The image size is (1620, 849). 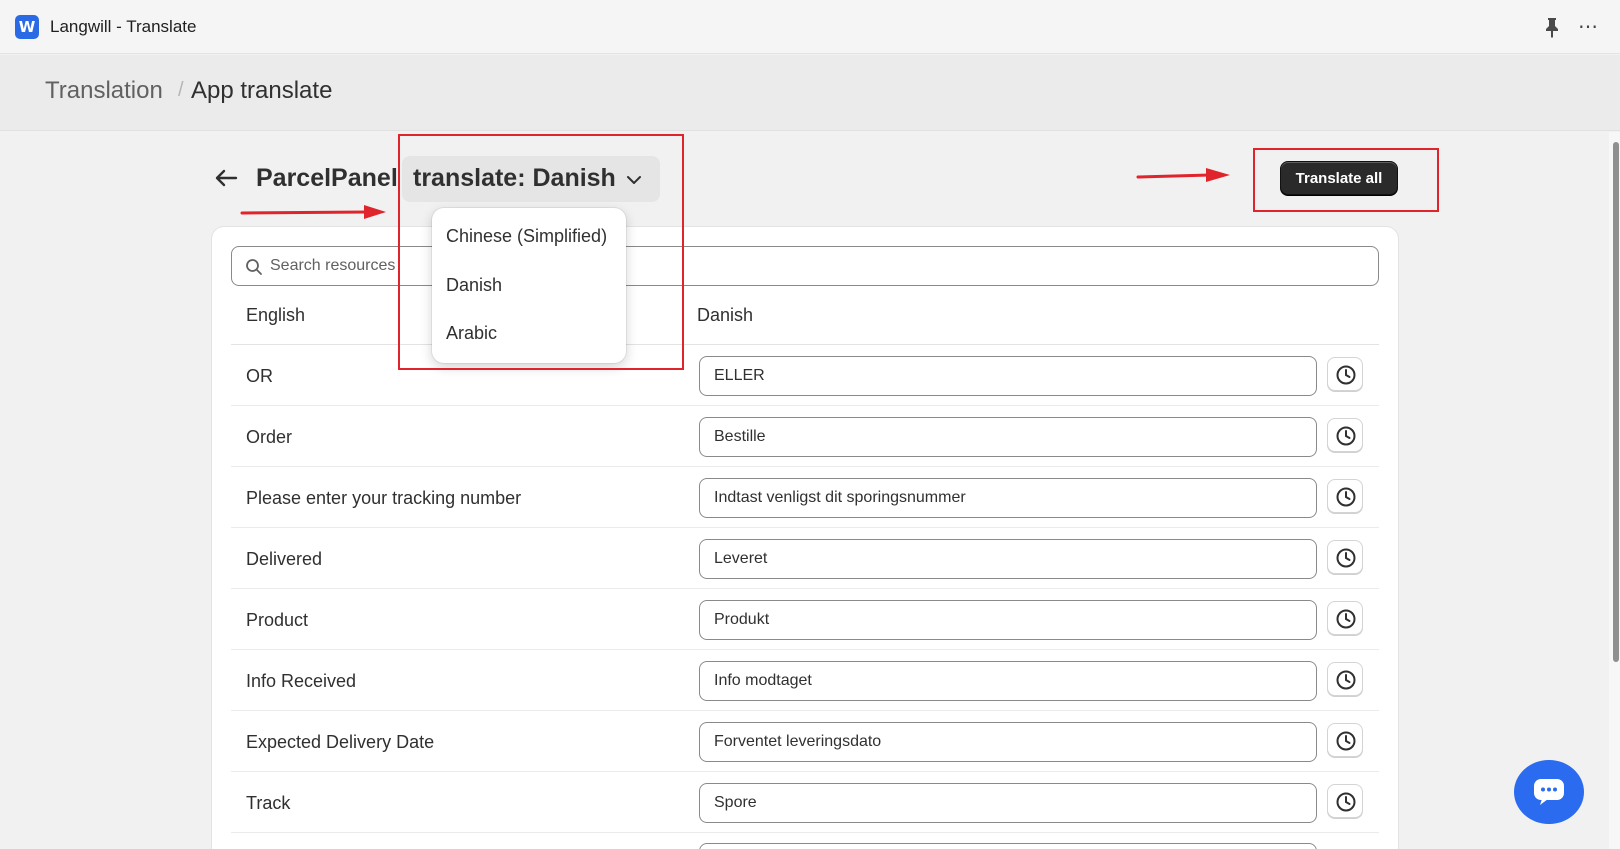 I want to click on translation-input-partial, so click(x=1008, y=846).